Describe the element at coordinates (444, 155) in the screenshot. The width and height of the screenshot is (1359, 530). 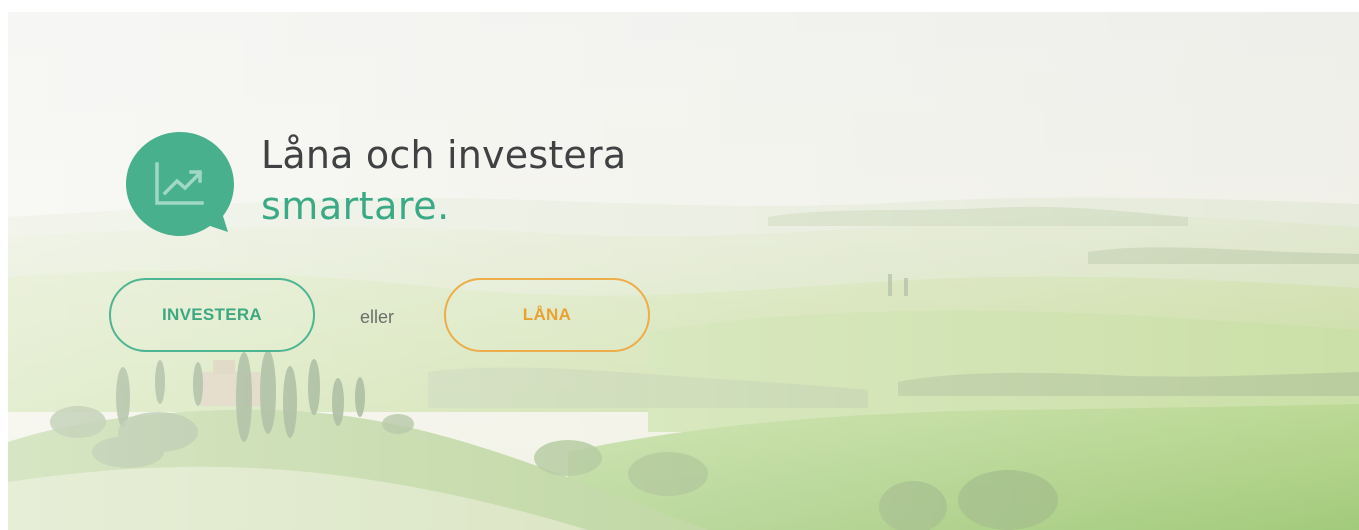
I see `headline-line-1: Låna och investera` at that location.